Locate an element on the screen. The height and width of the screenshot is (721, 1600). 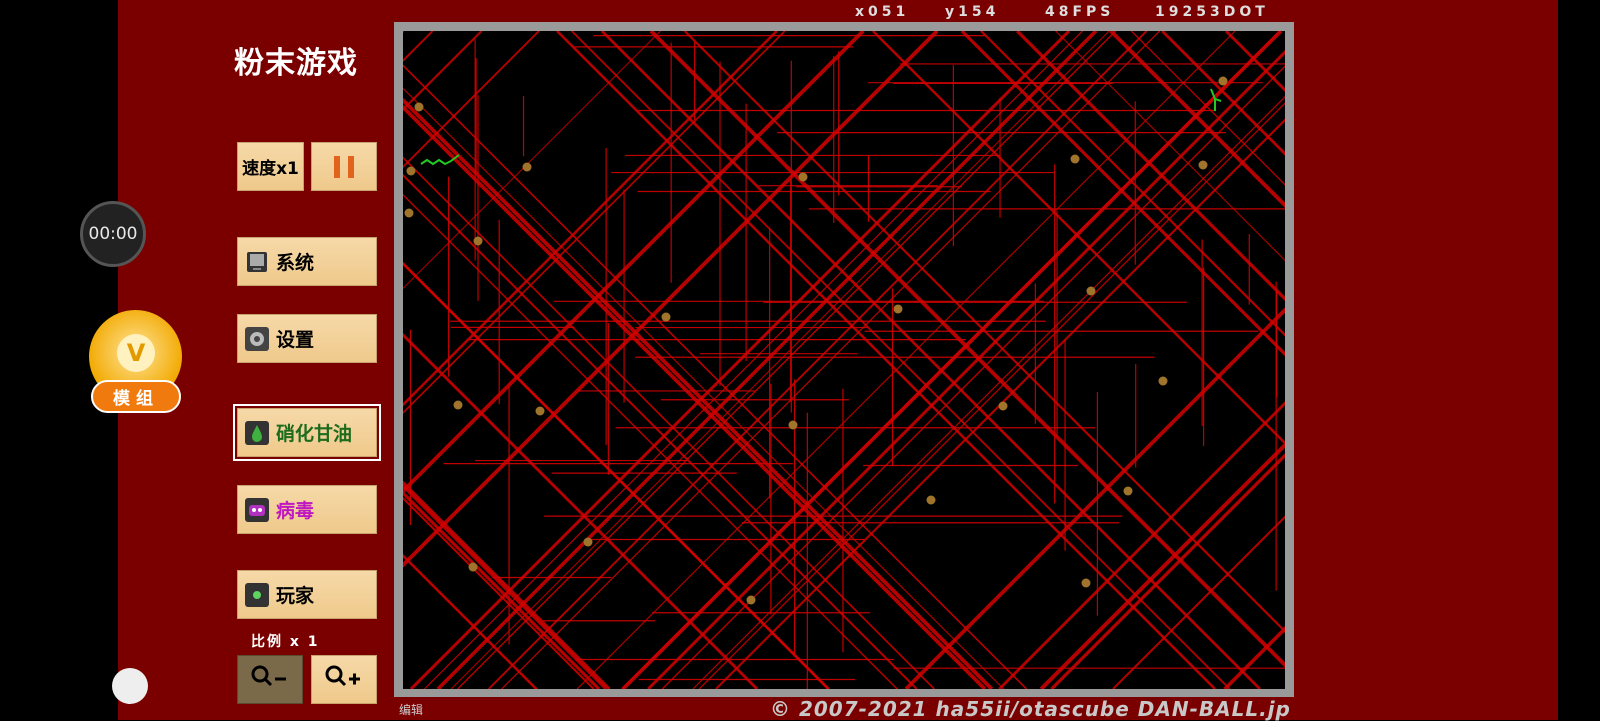
player-button: 玩家 is located at coordinates (307, 594).